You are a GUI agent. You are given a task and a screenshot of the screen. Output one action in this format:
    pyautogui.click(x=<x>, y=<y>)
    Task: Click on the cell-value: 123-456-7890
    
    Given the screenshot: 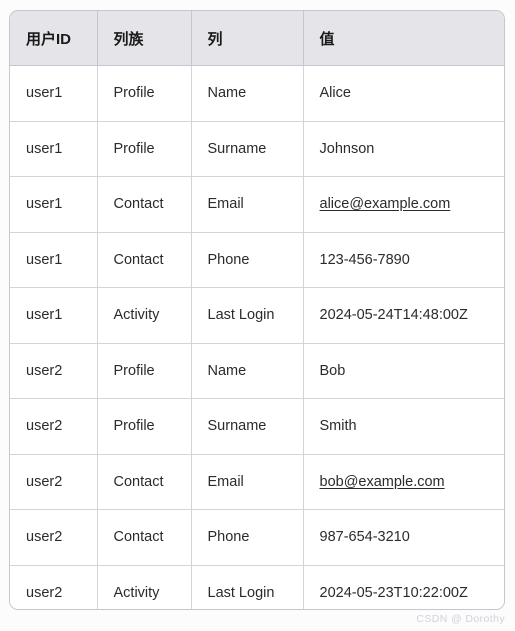 What is the action you would take?
    pyautogui.click(x=403, y=260)
    